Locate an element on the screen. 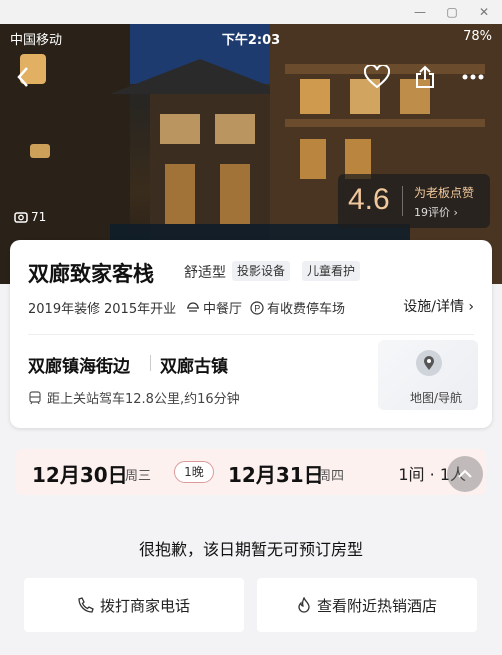 The width and height of the screenshot is (502, 655). chevron-up-icon is located at coordinates (465, 473).